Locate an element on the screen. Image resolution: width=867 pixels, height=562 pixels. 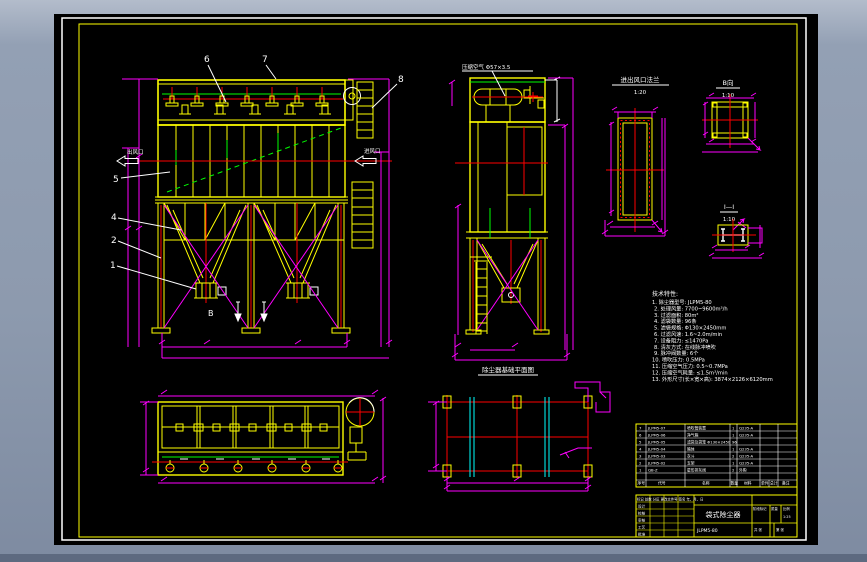
note-line: 4. 滤袋数量: 96条 is located at coordinates (675, 321).